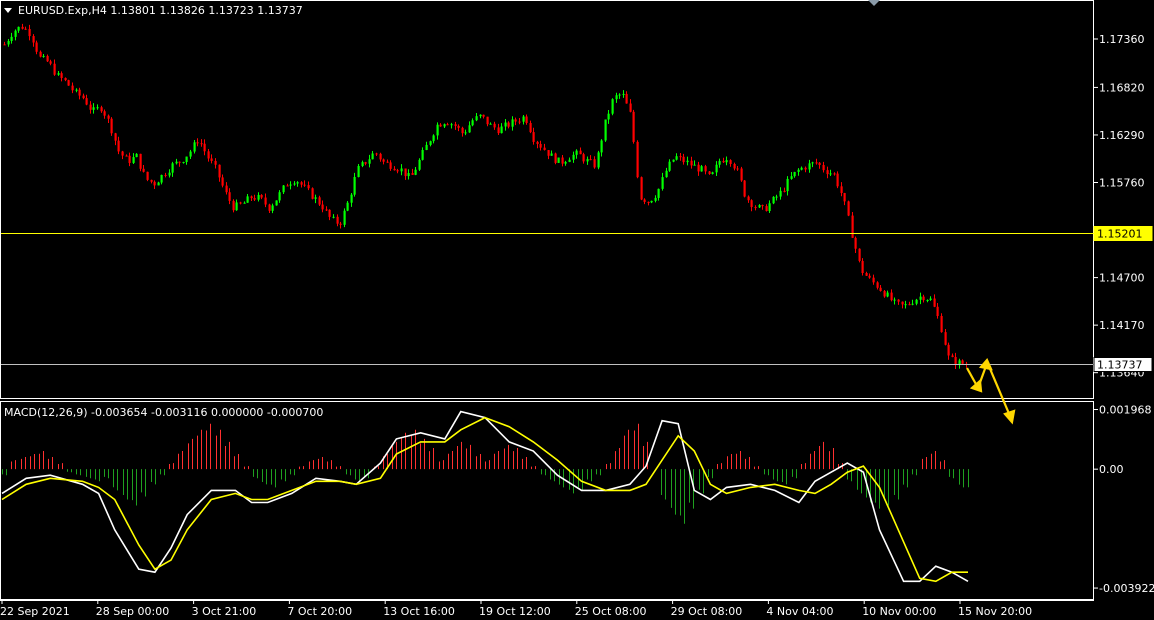 This screenshot has height=620, width=1154. I want to click on current-price-label: 1.13737, so click(1120, 365).